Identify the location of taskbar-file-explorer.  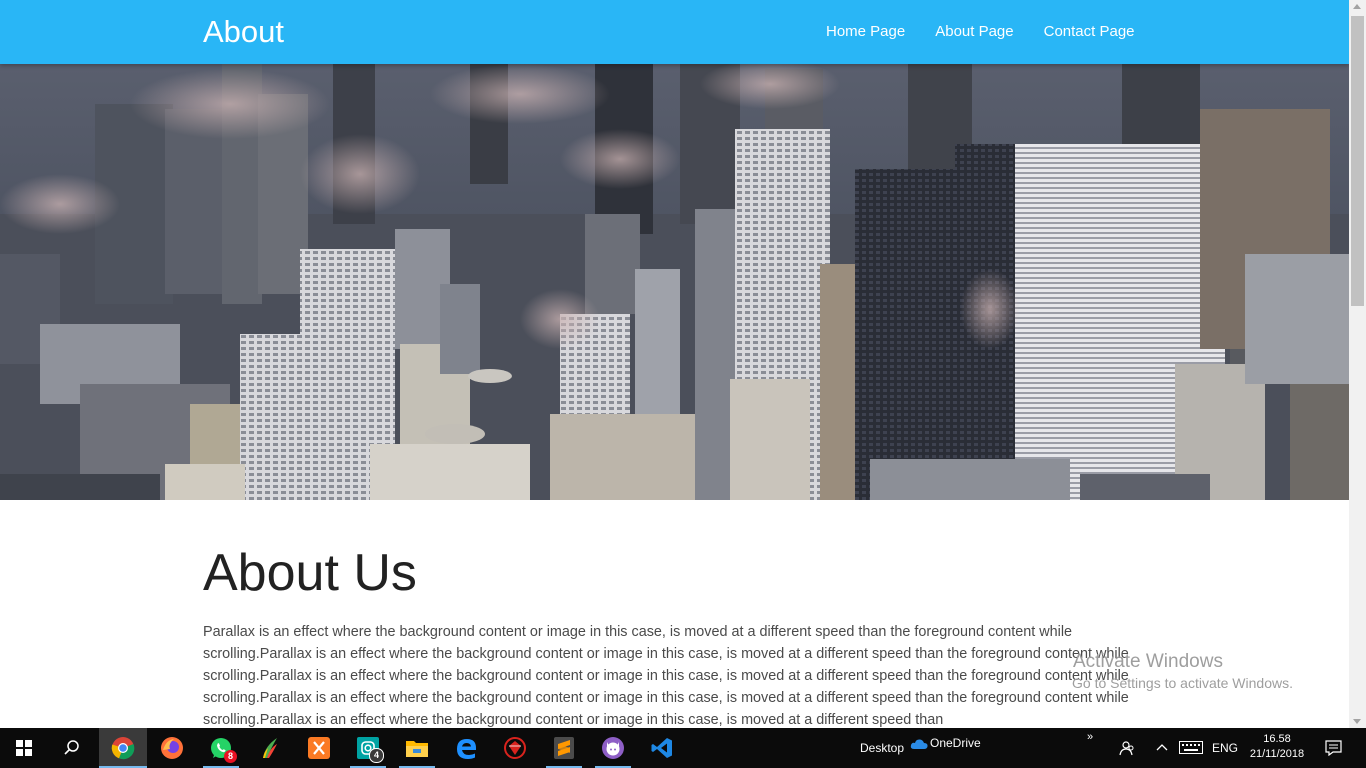
(417, 748).